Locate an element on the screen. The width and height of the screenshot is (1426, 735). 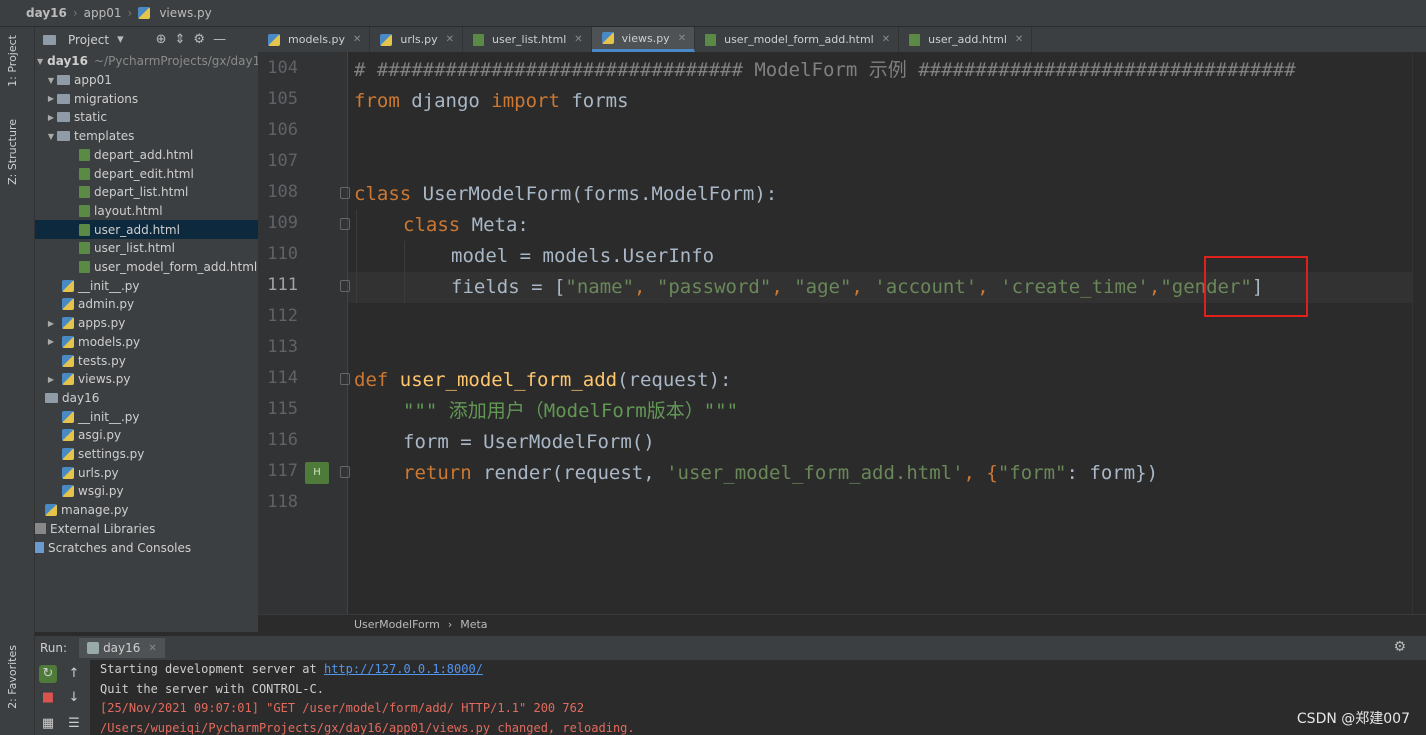
layout-icon: ▦ is located at coordinates (48, 724).